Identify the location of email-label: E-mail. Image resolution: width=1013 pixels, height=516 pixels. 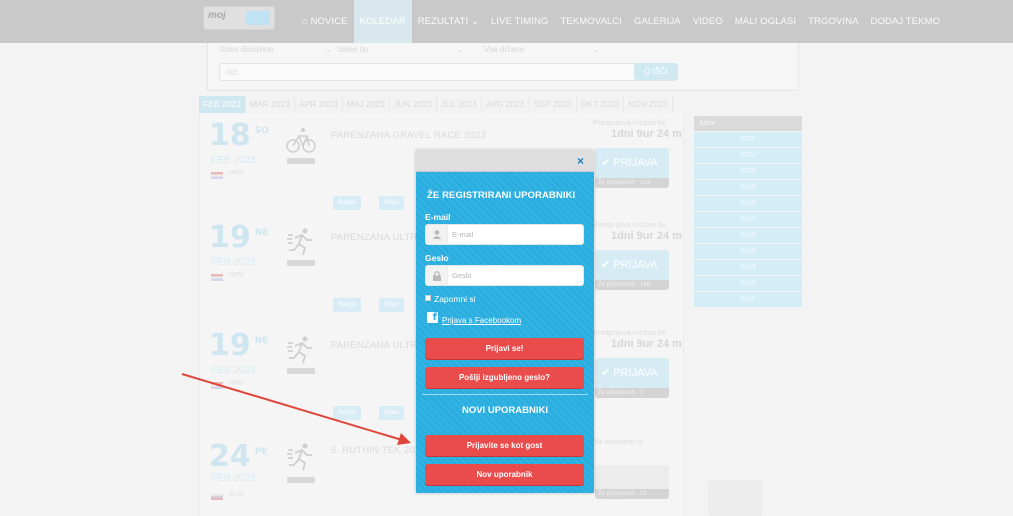
(438, 217).